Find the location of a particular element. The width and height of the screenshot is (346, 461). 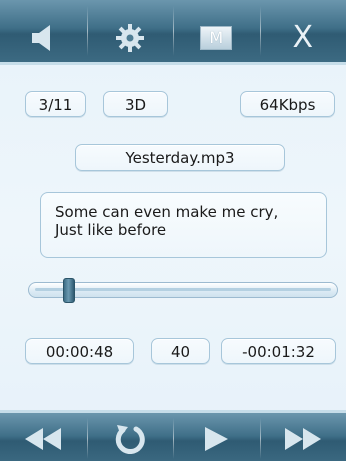

transport-bar is located at coordinates (173, 435).